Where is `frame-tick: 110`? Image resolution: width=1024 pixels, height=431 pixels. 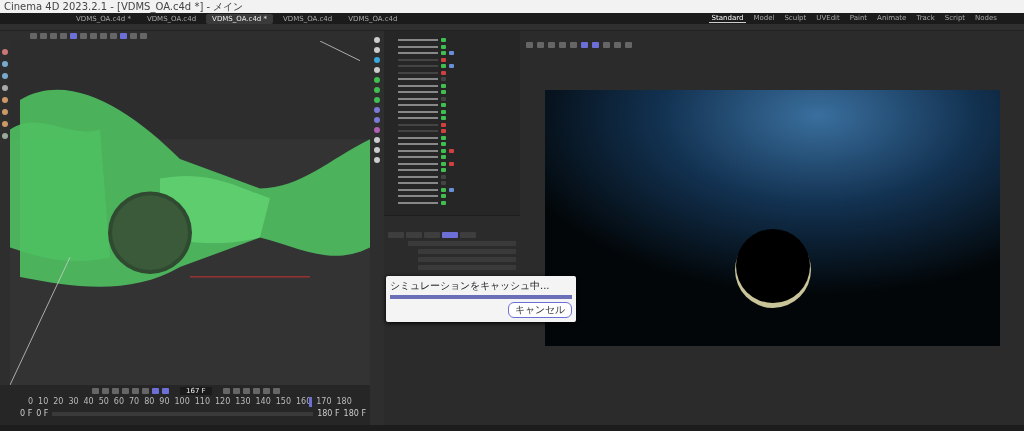 frame-tick: 110 is located at coordinates (202, 402).